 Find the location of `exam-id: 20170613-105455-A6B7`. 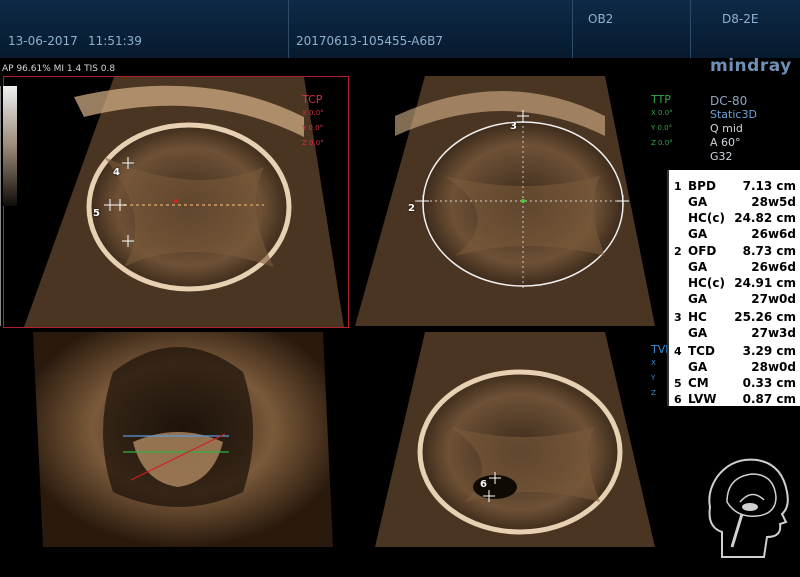

exam-id: 20170613-105455-A6B7 is located at coordinates (369, 41).